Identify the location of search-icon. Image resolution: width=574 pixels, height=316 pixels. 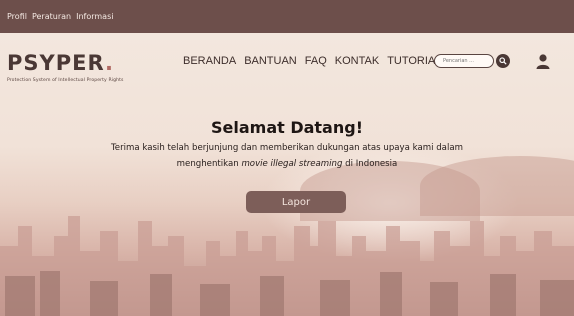
(503, 61).